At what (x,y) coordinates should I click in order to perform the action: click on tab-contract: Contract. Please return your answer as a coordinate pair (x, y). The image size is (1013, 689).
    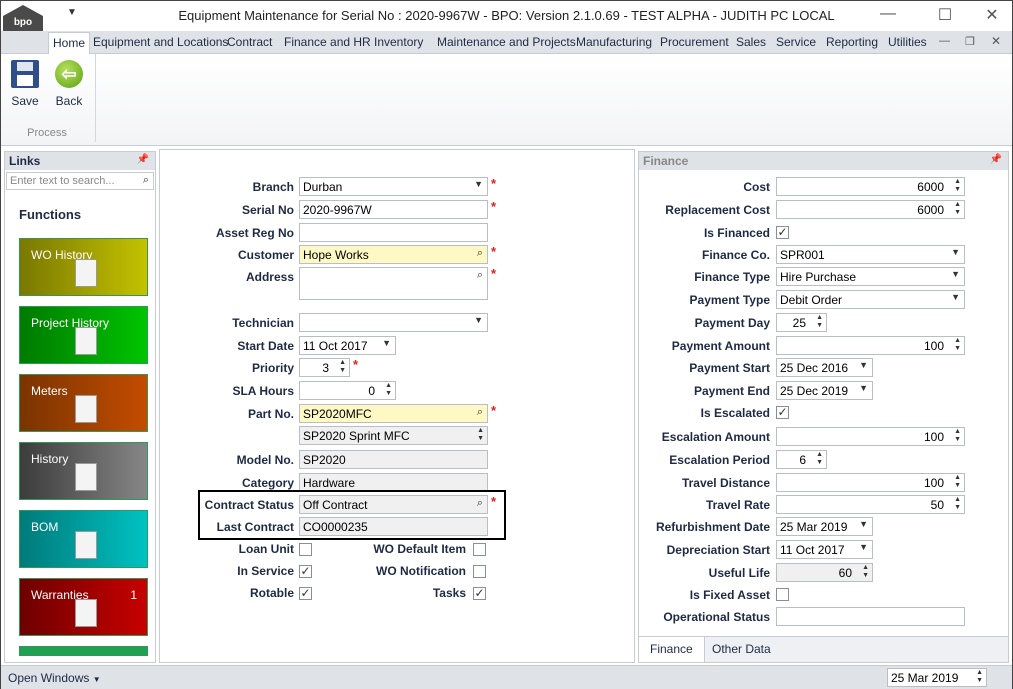
    Looking at the image, I should click on (249, 42).